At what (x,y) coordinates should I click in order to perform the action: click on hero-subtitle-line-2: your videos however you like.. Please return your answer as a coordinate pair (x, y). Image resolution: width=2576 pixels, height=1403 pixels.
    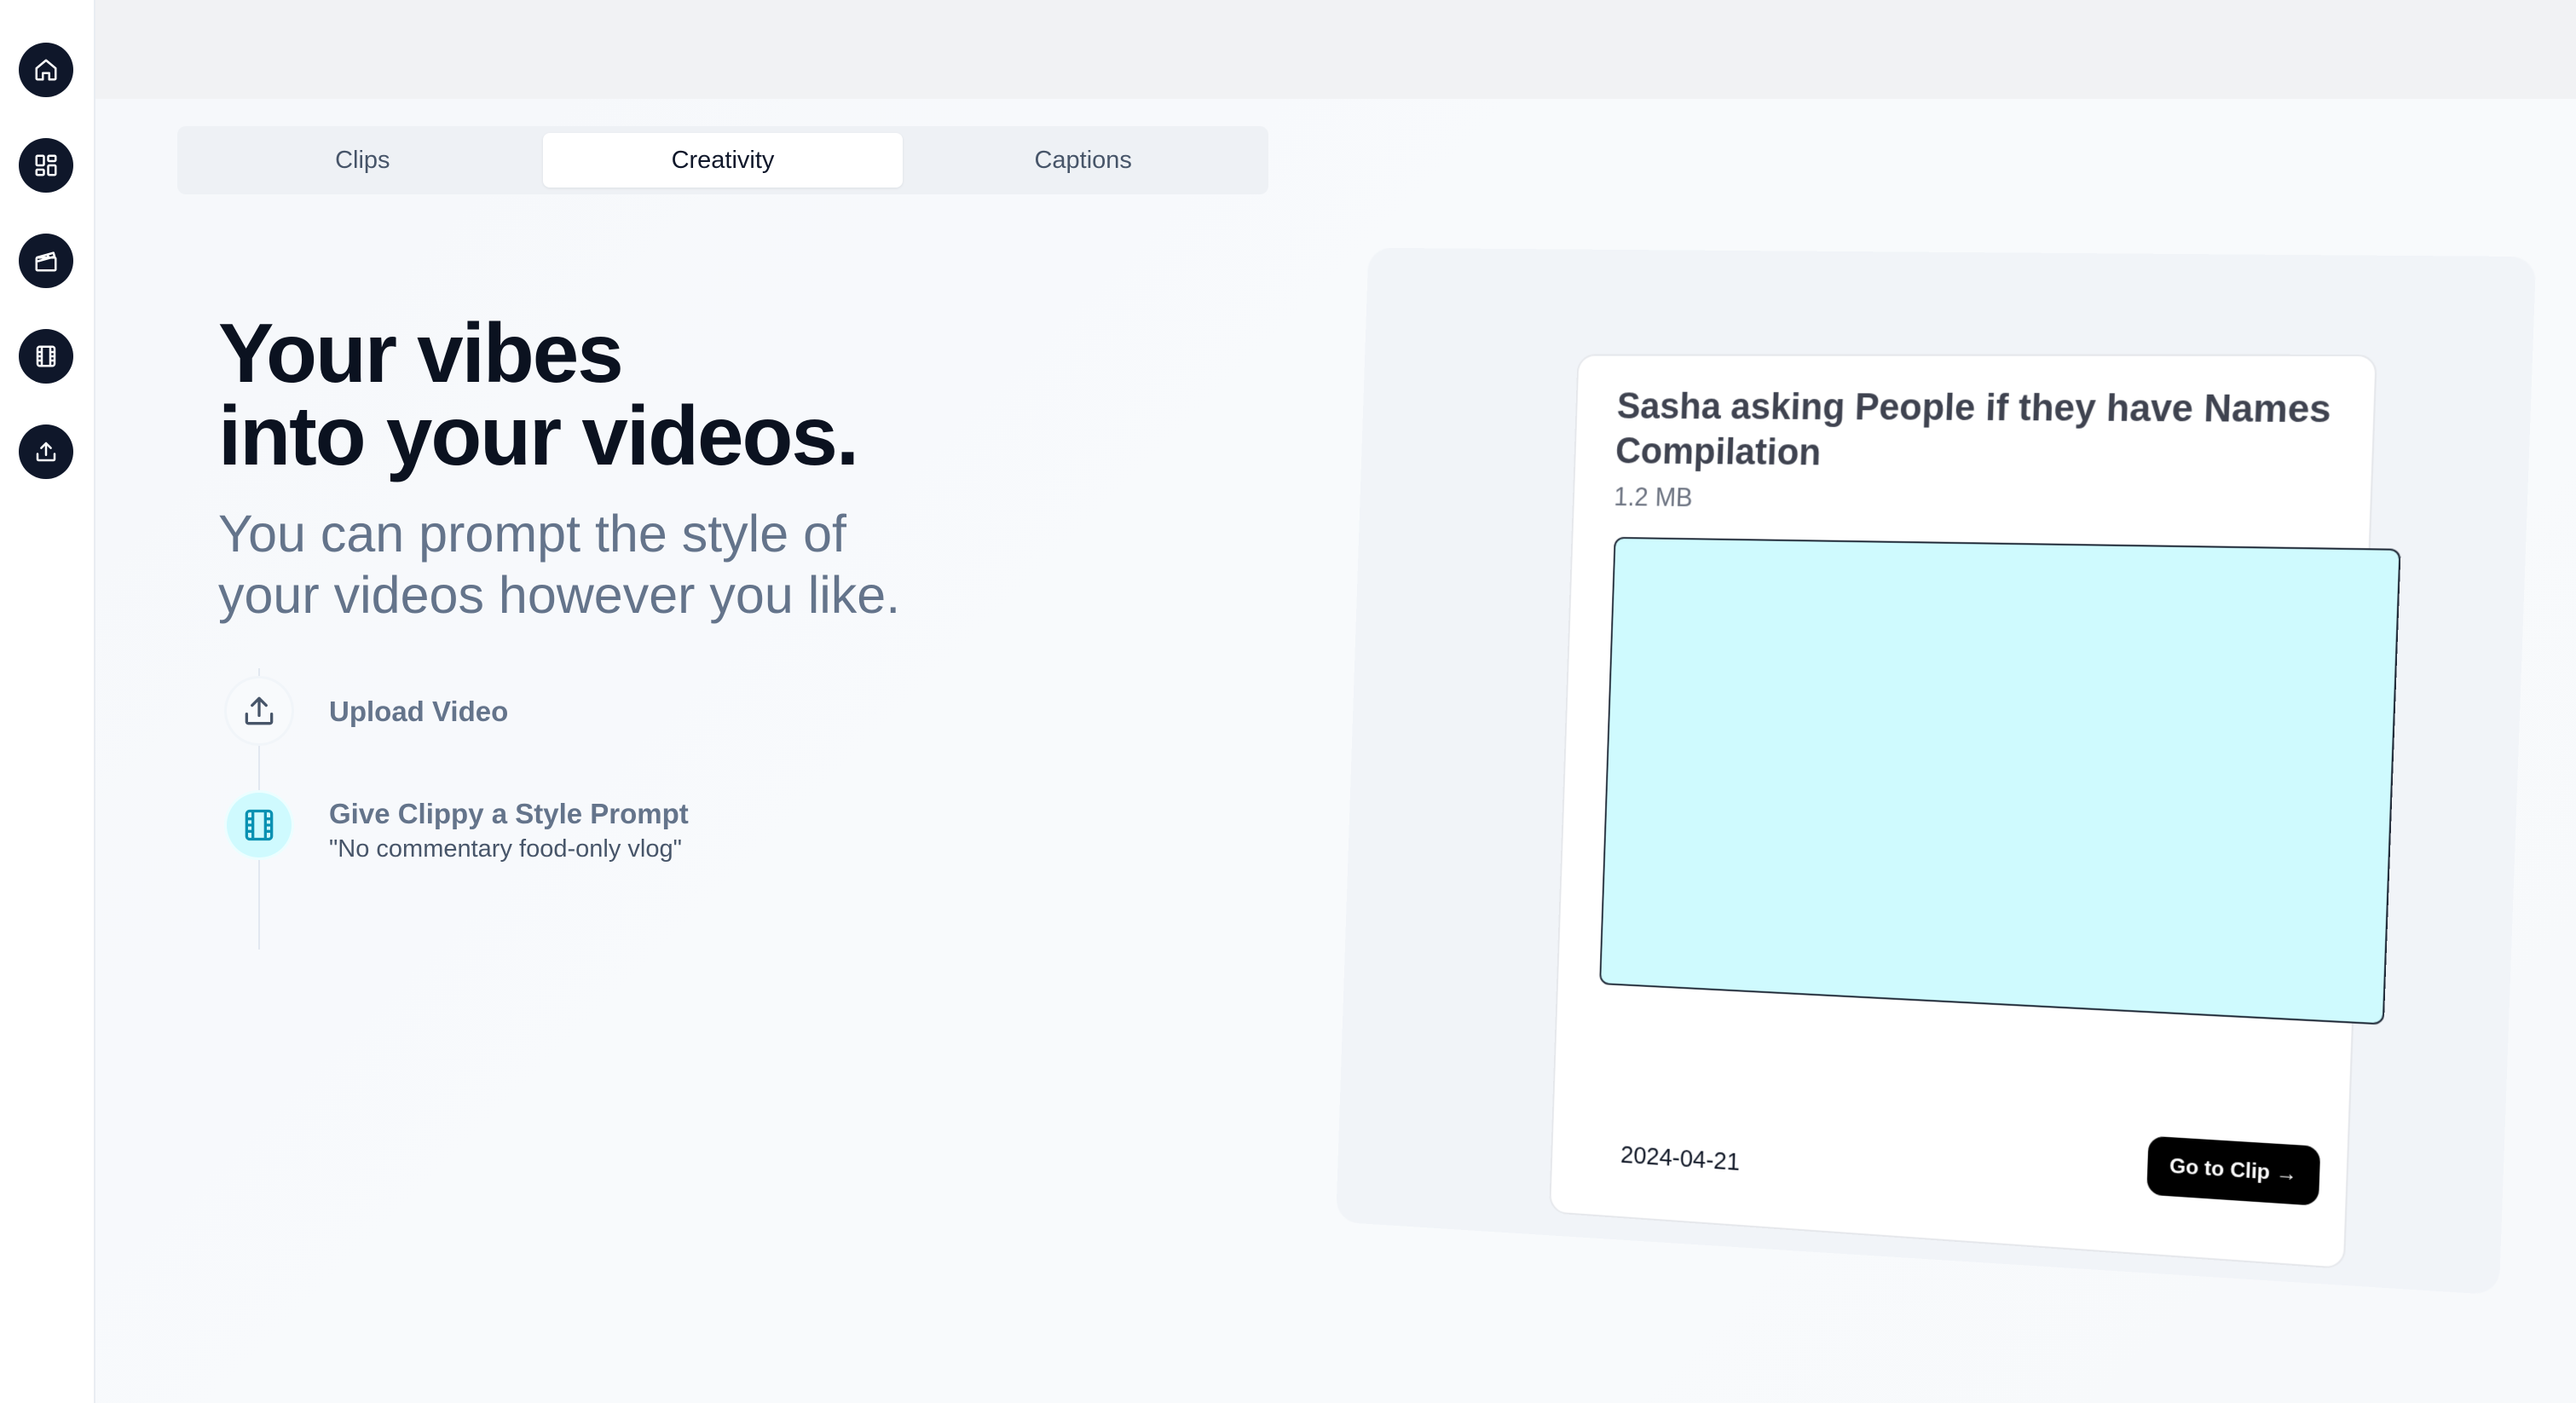
    Looking at the image, I should click on (559, 595).